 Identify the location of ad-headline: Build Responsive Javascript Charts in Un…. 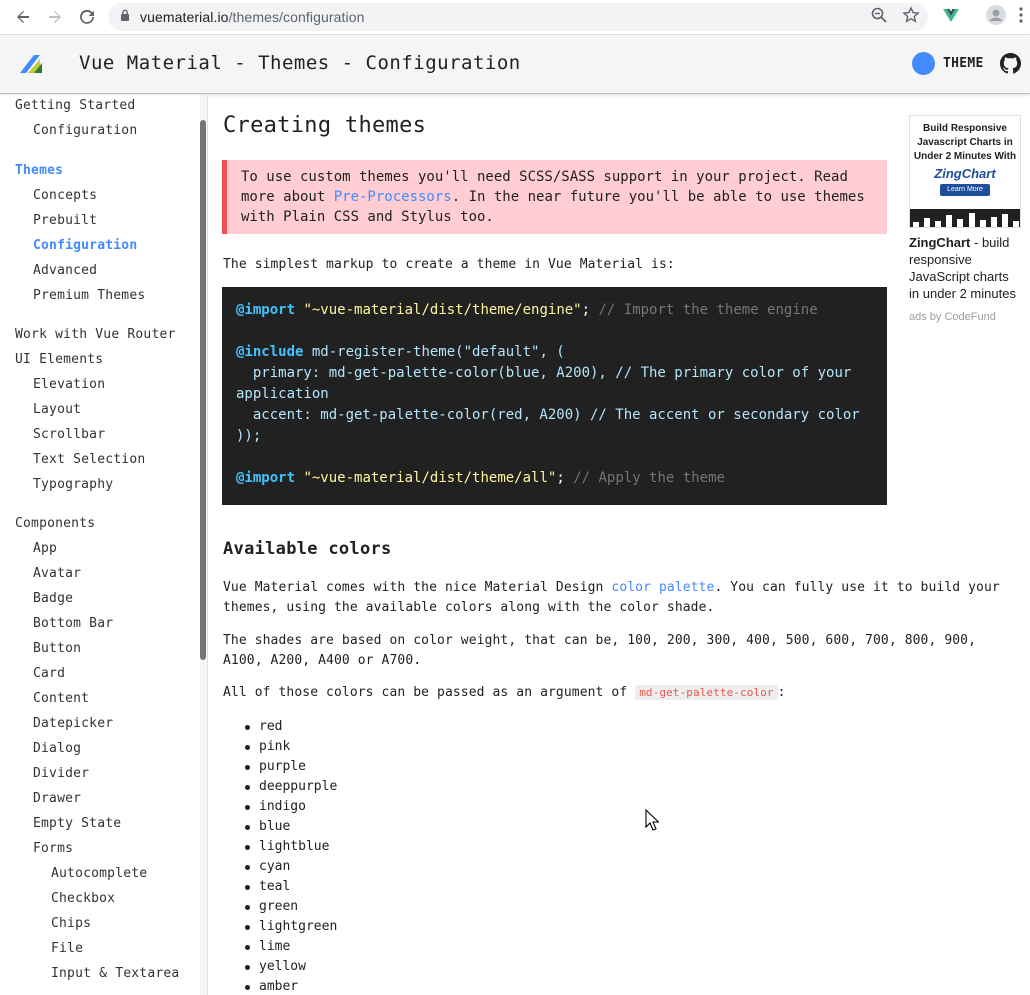
(965, 142).